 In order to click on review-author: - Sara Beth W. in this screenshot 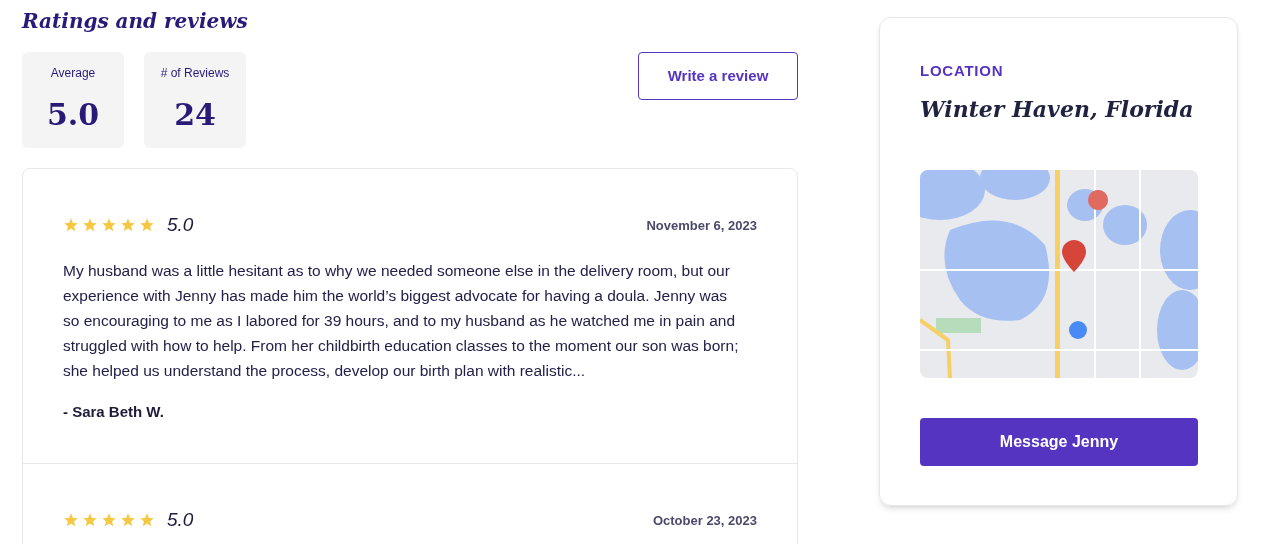, I will do `click(114, 411)`.